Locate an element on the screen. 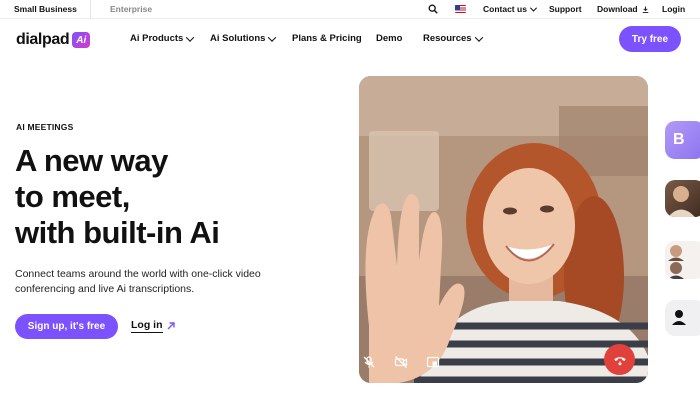 This screenshot has width=700, height=400. contact-us-menu: Contact us is located at coordinates (510, 9).